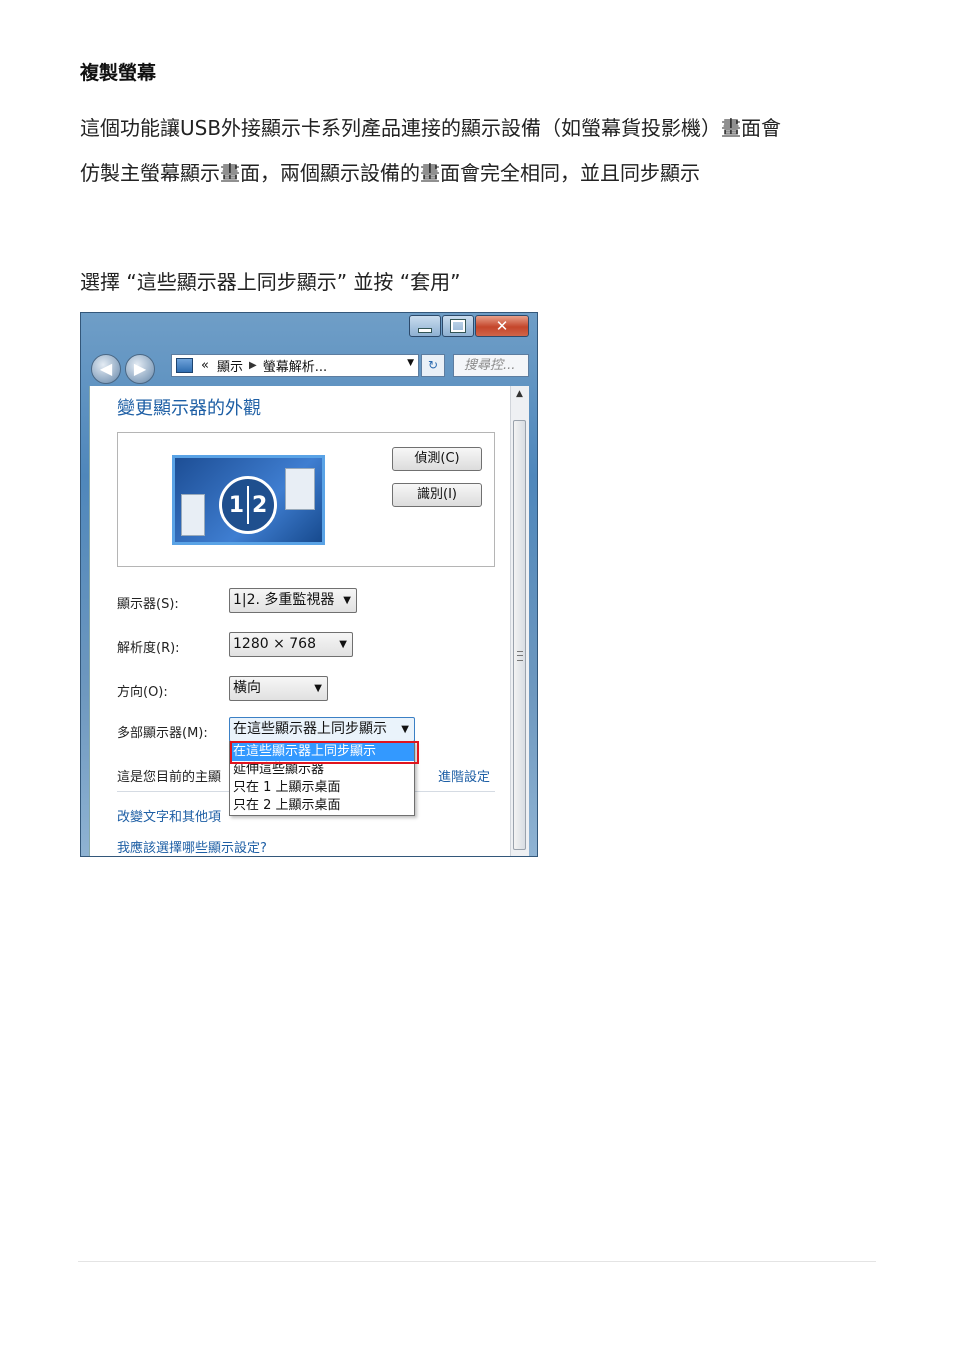  I want to click on section-heading: 複製螢幕, so click(118, 73).